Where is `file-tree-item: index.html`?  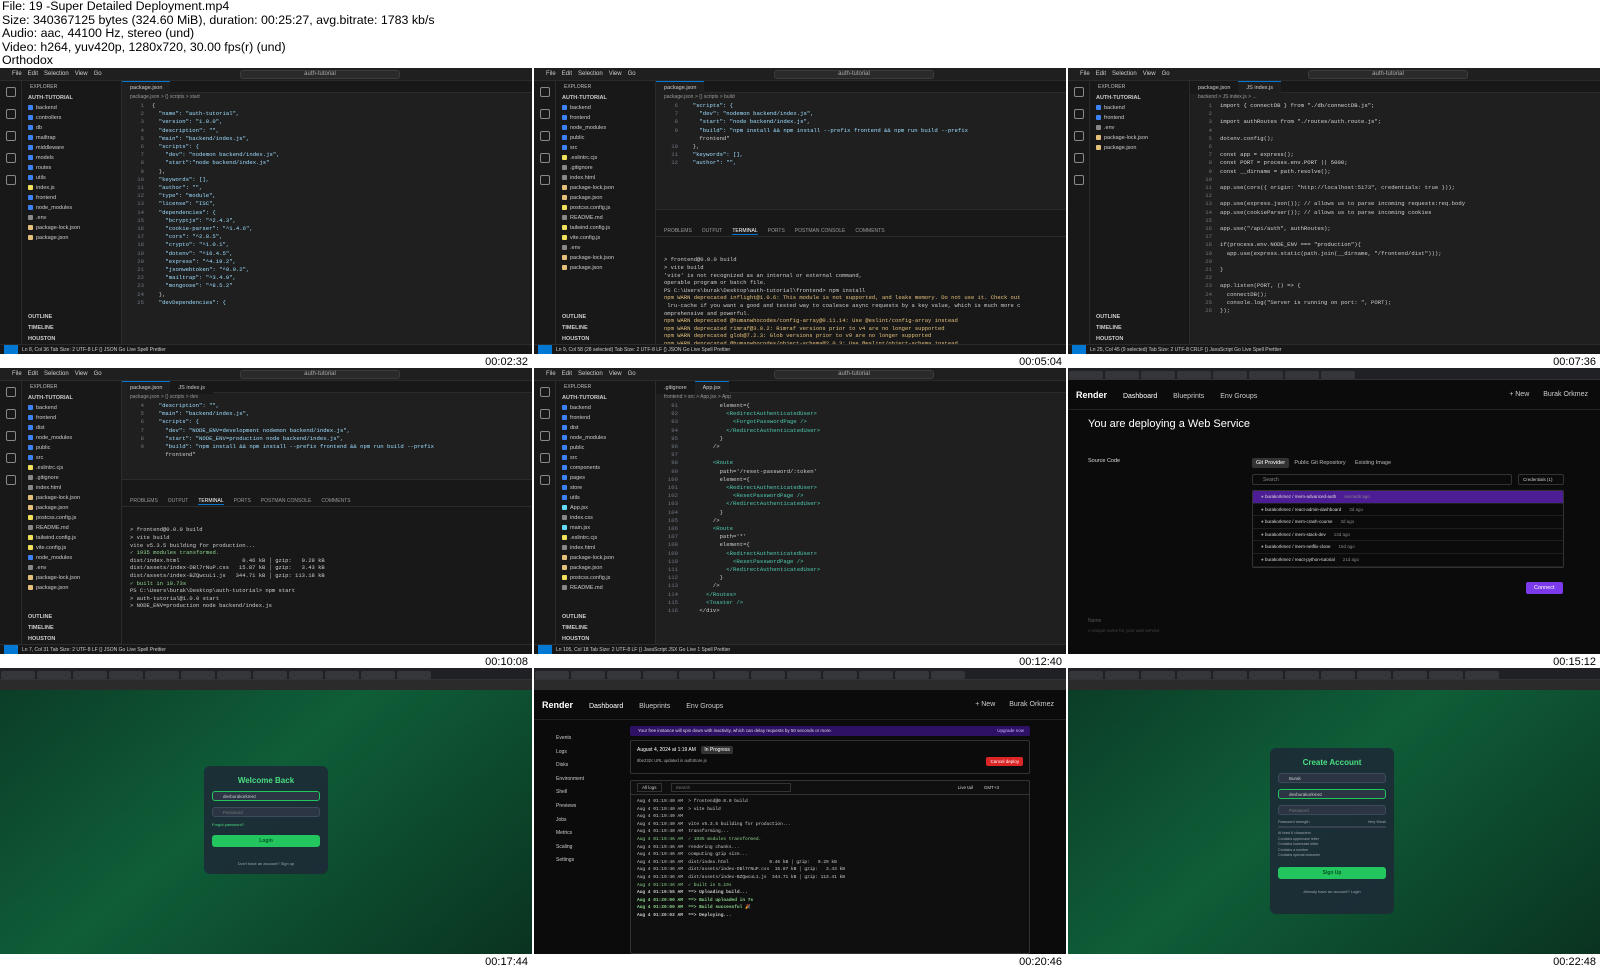
file-tree-item: index.html is located at coordinates (71, 488).